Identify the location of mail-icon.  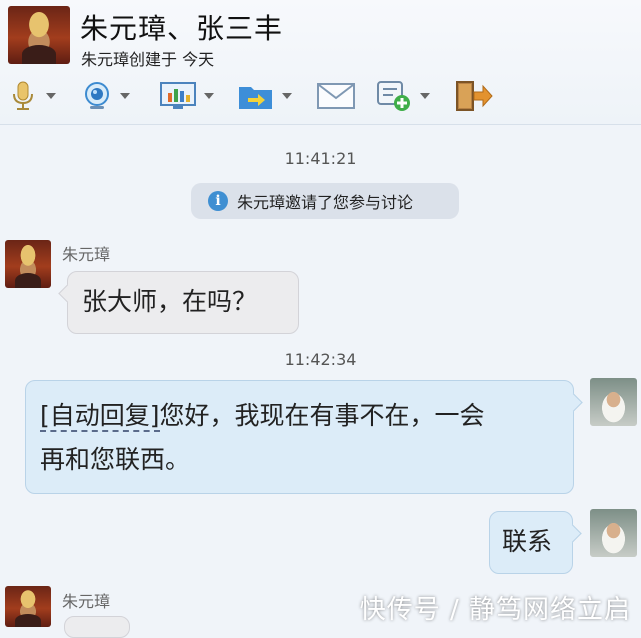
(336, 96).